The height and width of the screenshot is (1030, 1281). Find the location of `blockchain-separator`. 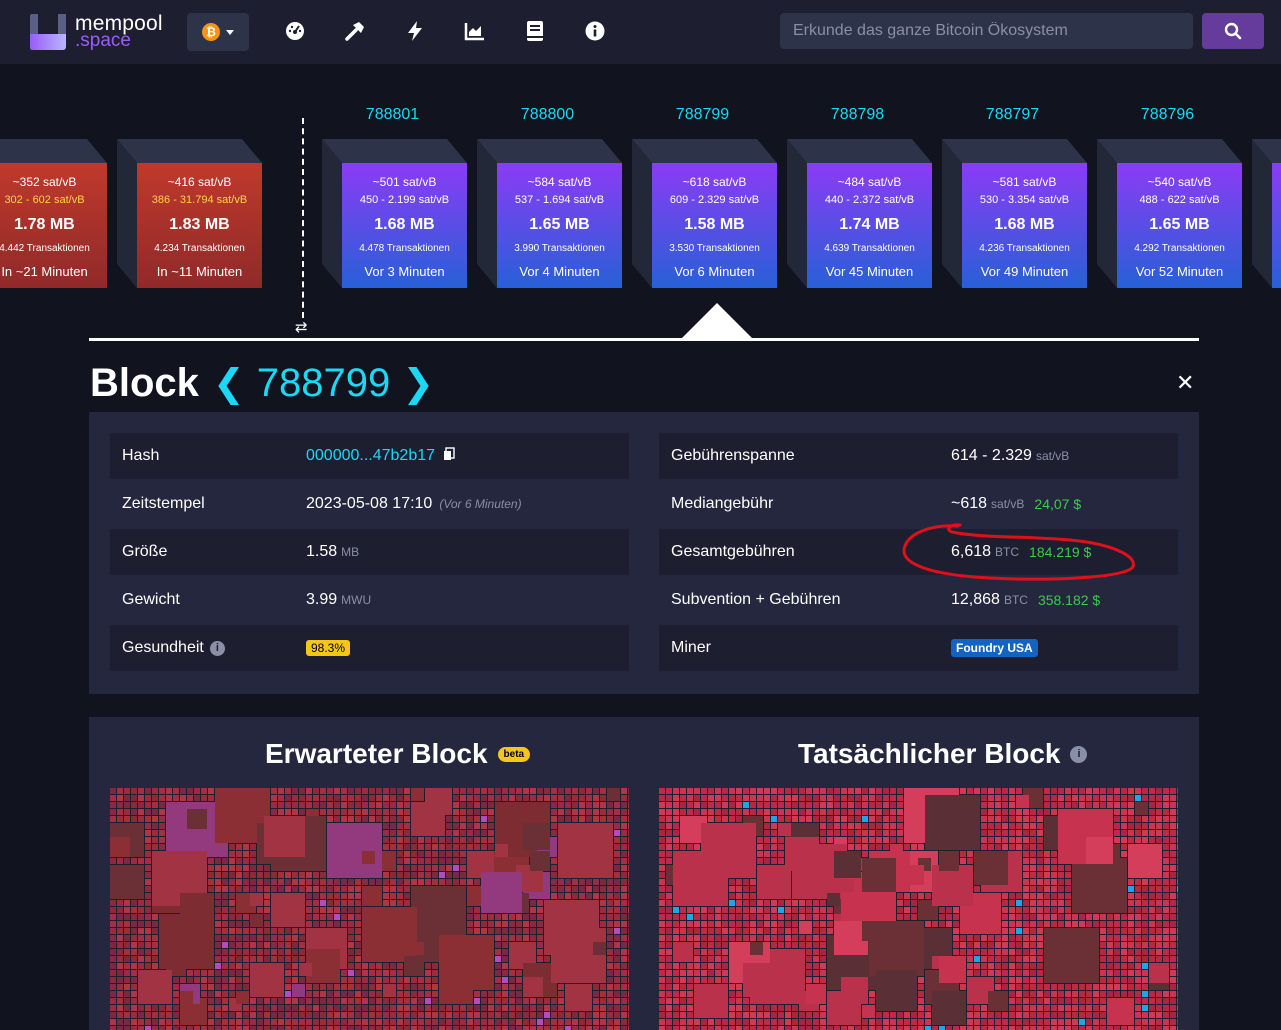

blockchain-separator is located at coordinates (644, 339).